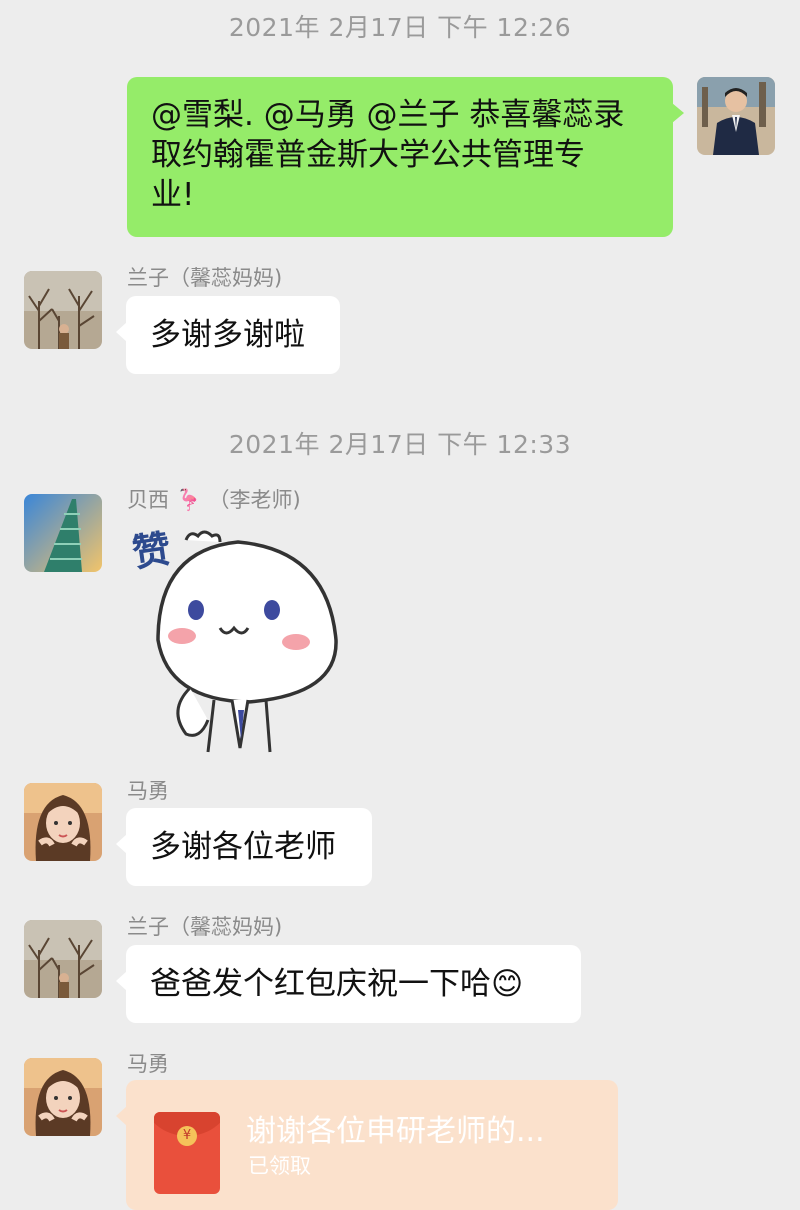 The height and width of the screenshot is (1210, 800). I want to click on red-packet-message: ¥ 谢谢各位申研老师的... 已领取, so click(367, 1145).